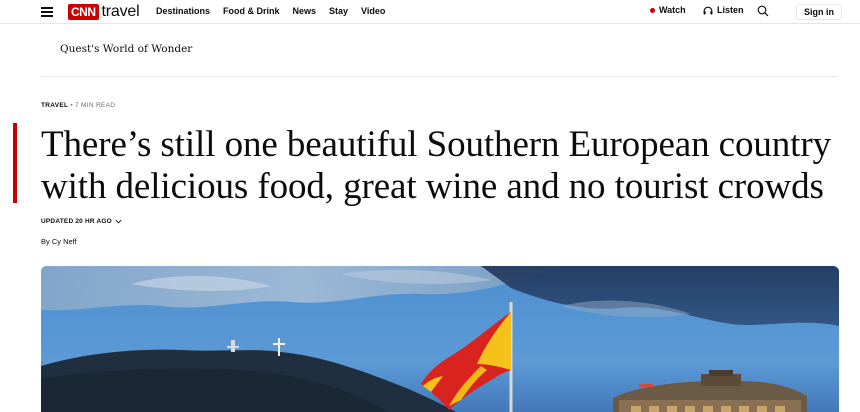 This screenshot has height=412, width=860. What do you see at coordinates (118, 221) in the screenshot?
I see `chevron-down-icon` at bounding box center [118, 221].